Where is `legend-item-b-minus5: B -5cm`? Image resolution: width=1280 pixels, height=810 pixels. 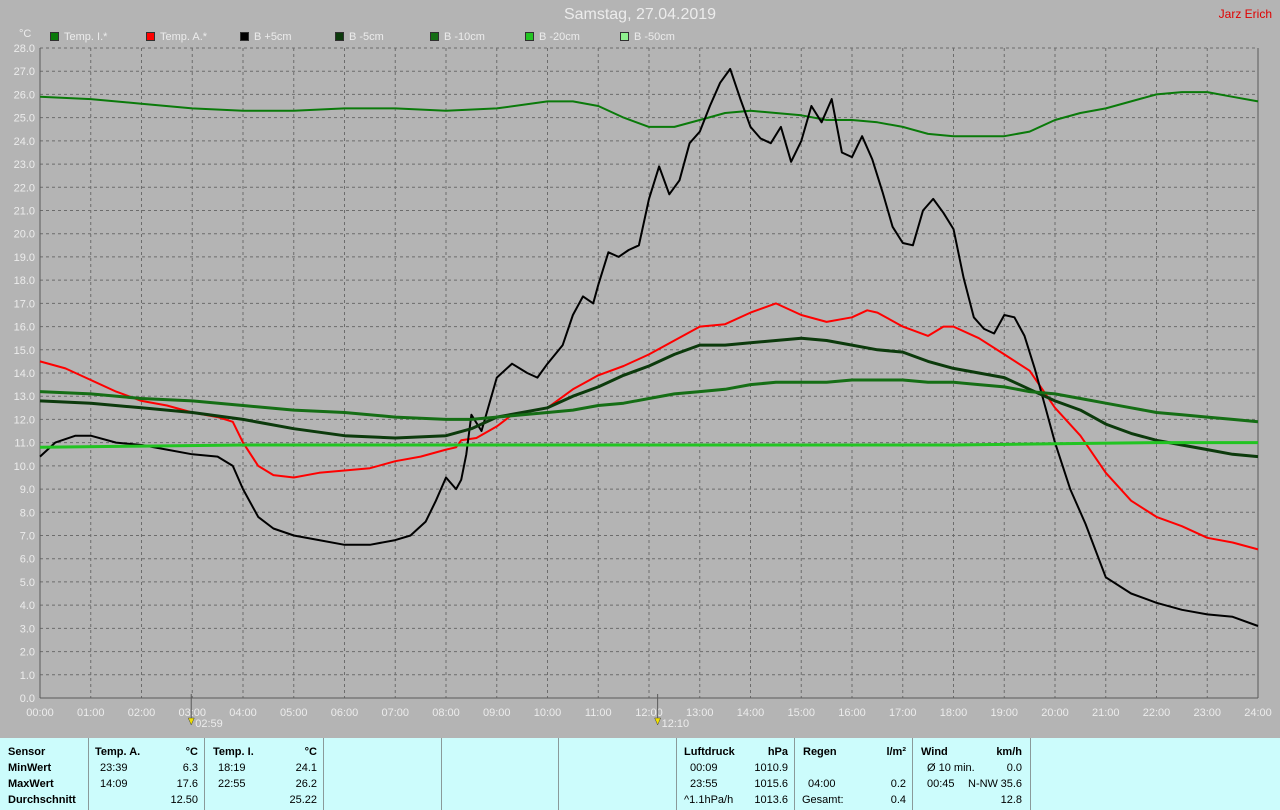 legend-item-b-minus5: B -5cm is located at coordinates (359, 37).